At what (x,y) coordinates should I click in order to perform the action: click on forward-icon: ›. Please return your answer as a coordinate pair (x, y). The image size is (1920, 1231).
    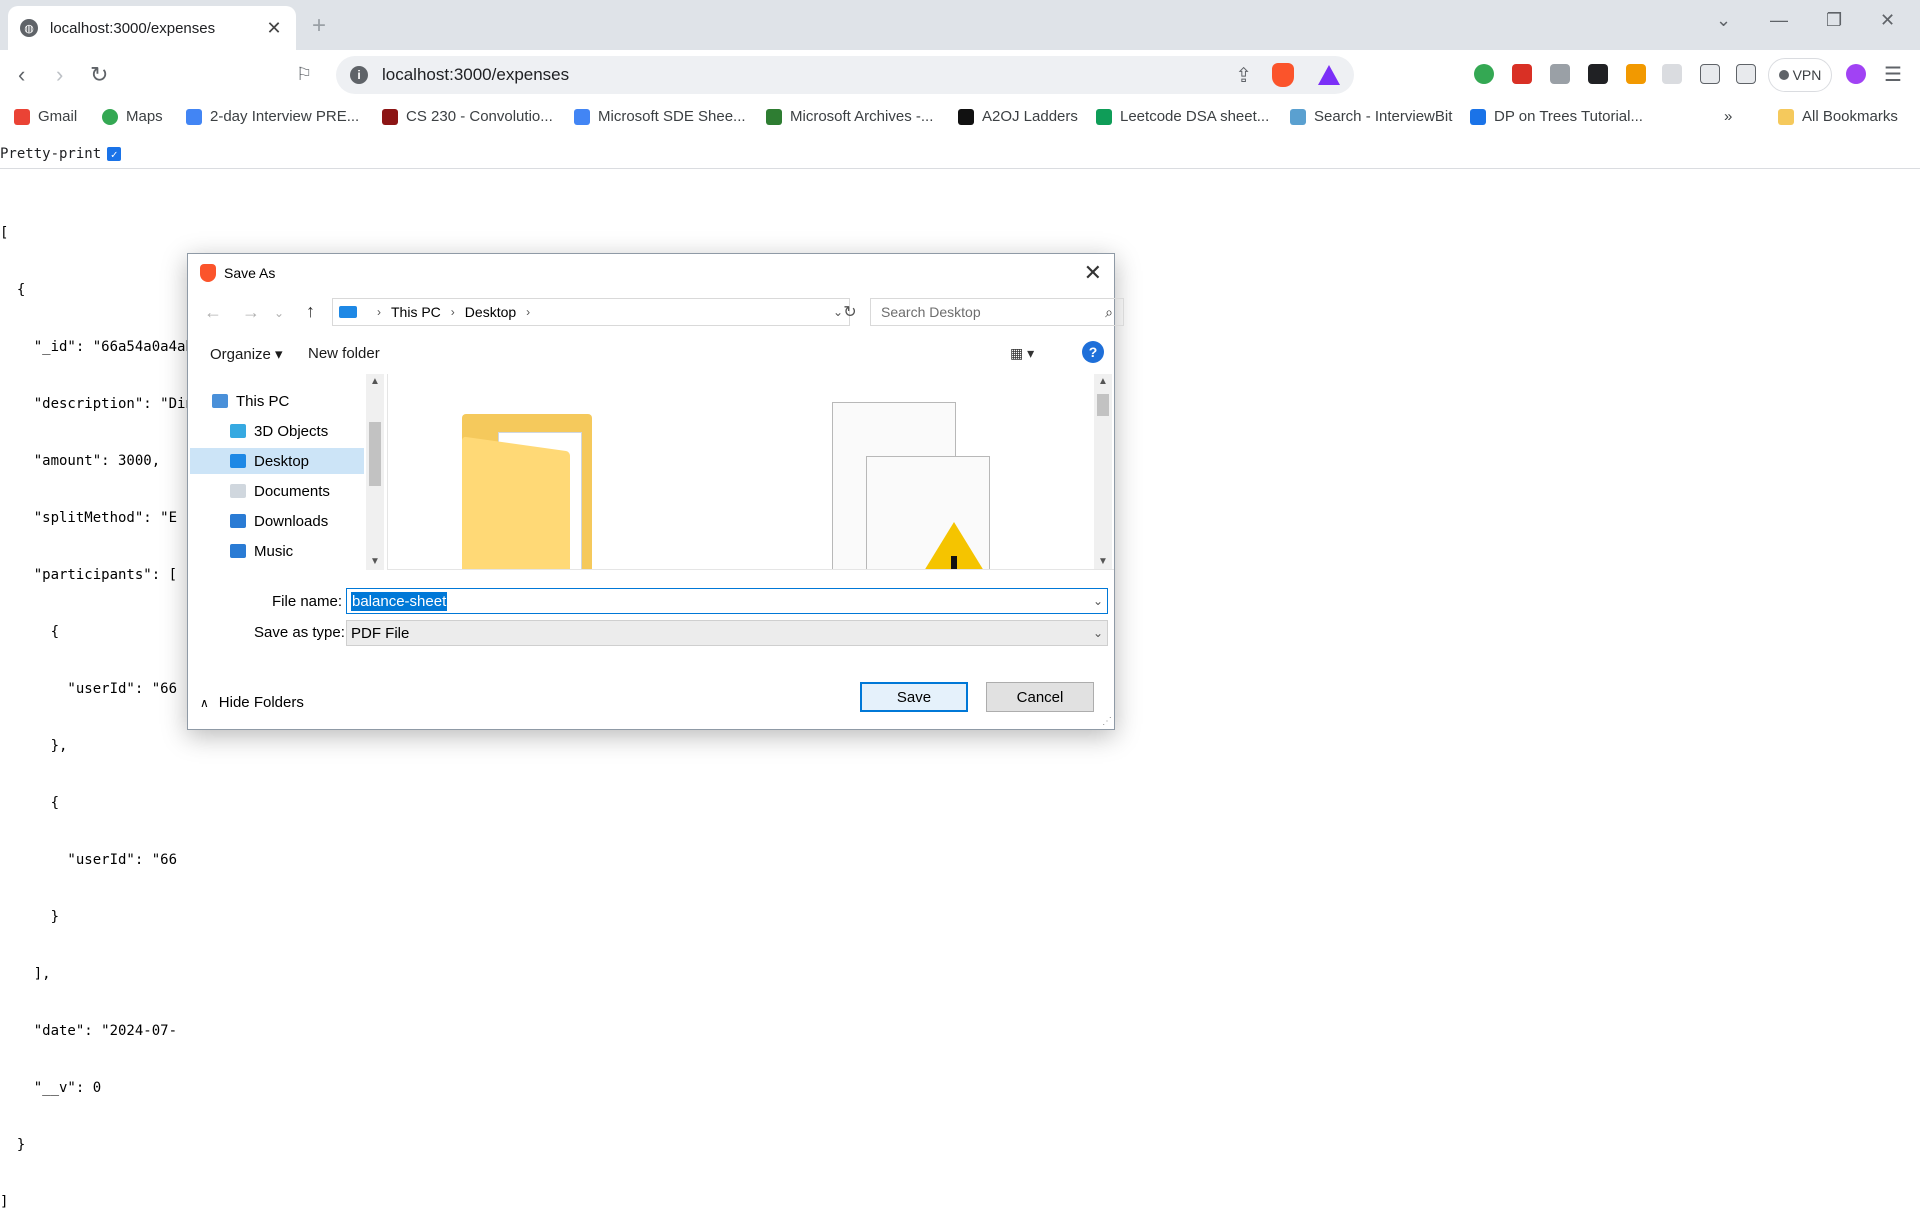
    Looking at the image, I should click on (59, 75).